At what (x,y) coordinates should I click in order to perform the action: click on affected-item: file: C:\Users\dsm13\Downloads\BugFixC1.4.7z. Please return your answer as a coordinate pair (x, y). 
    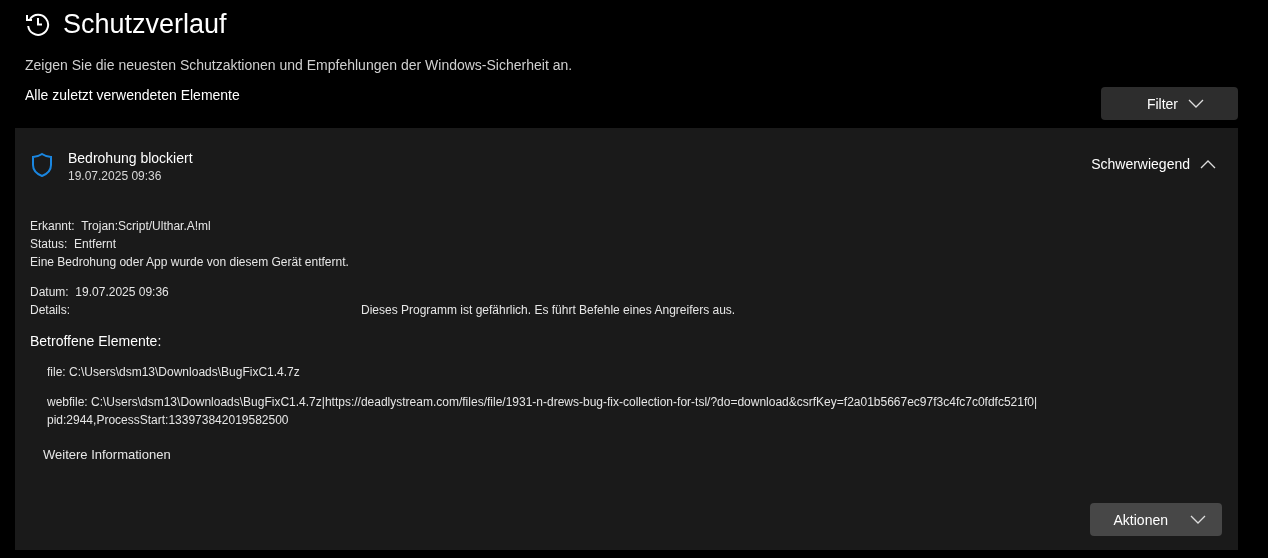
    Looking at the image, I should click on (174, 372).